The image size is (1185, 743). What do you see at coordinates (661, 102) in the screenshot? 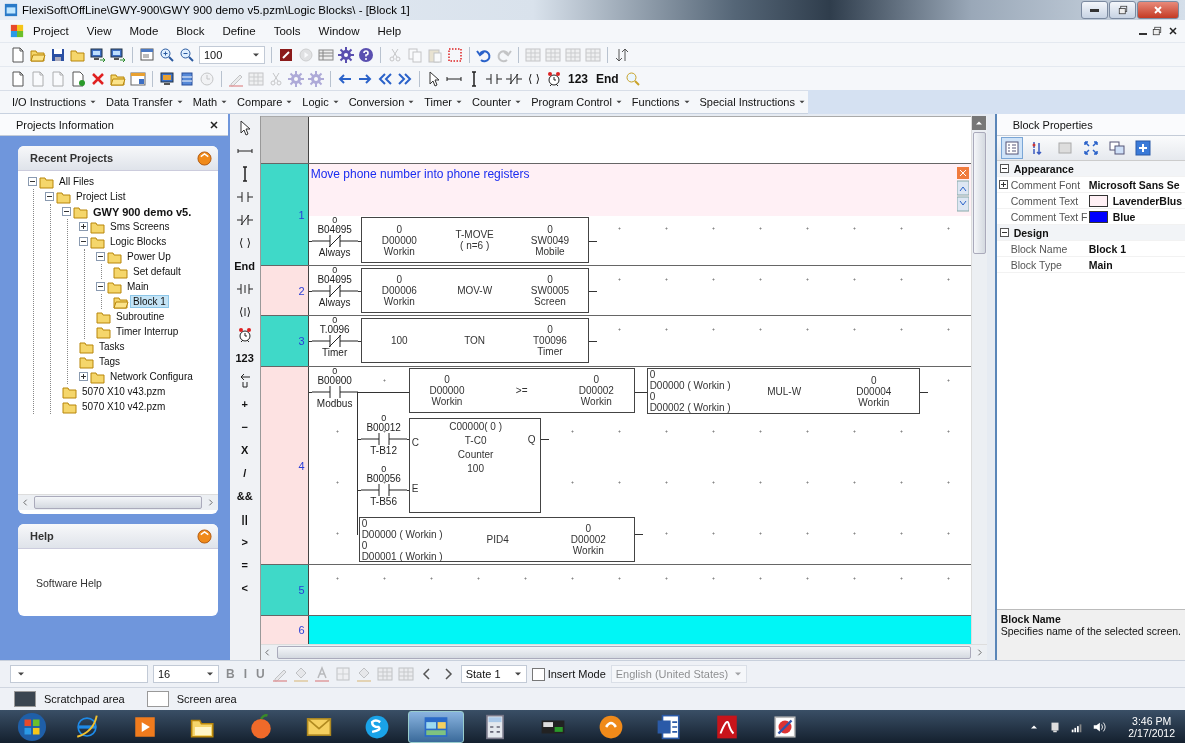
I see `menu-button: Functions` at bounding box center [661, 102].